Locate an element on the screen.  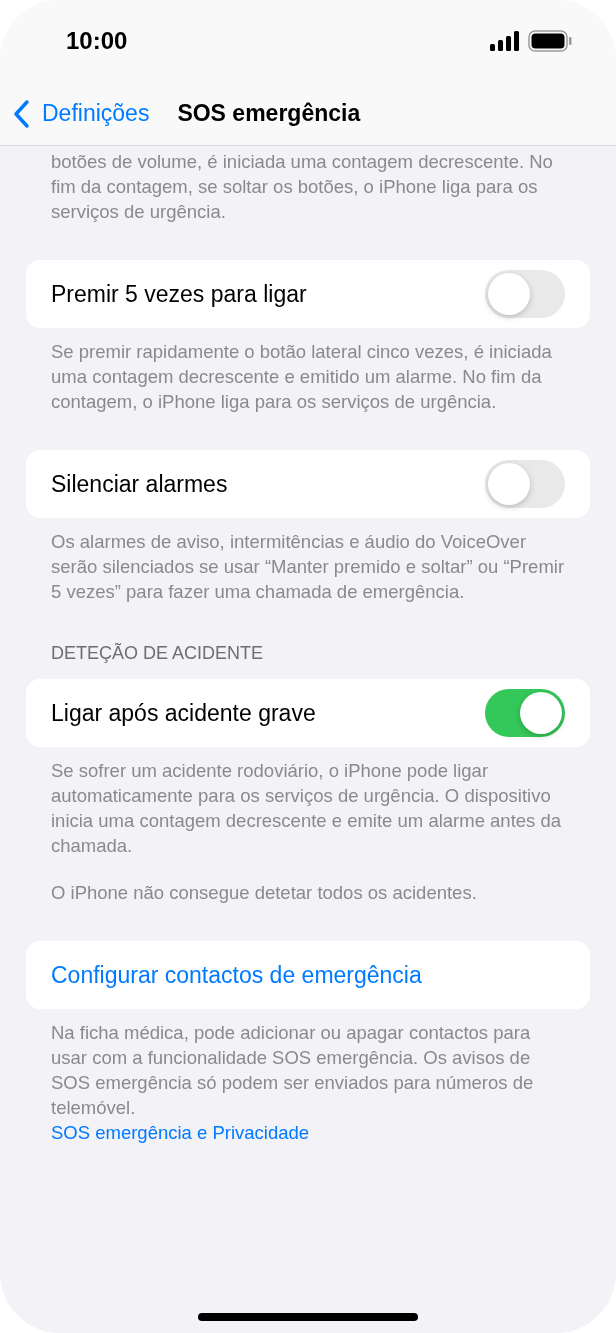
back-button: Definições is located at coordinates (81, 113).